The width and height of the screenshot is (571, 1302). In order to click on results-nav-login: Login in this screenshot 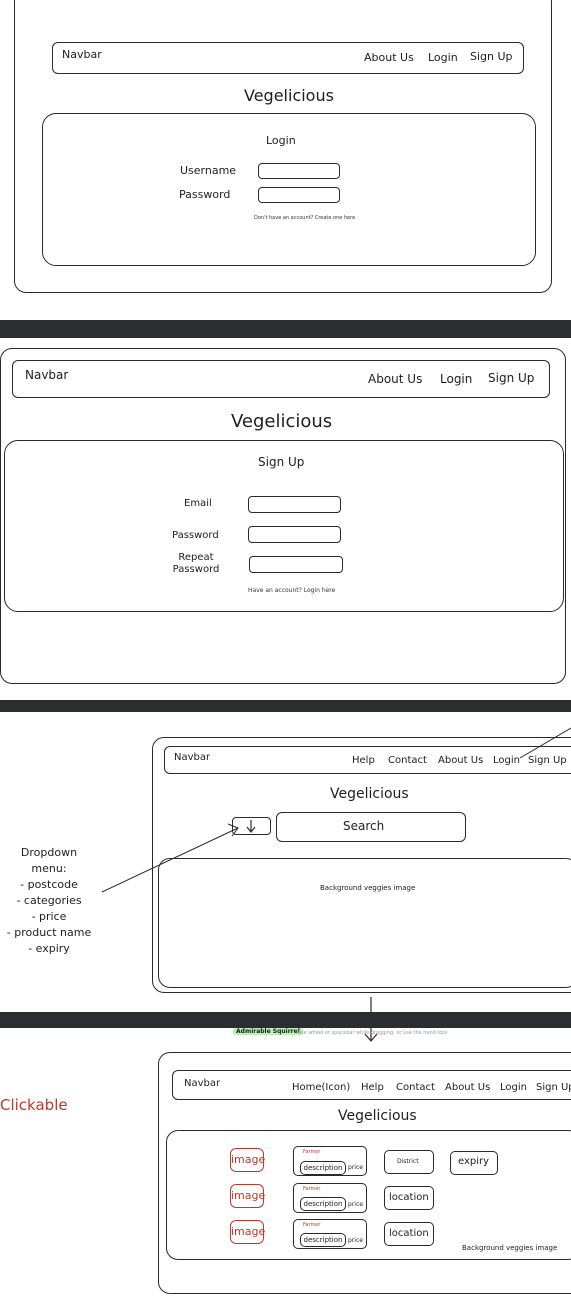, I will do `click(513, 1087)`.